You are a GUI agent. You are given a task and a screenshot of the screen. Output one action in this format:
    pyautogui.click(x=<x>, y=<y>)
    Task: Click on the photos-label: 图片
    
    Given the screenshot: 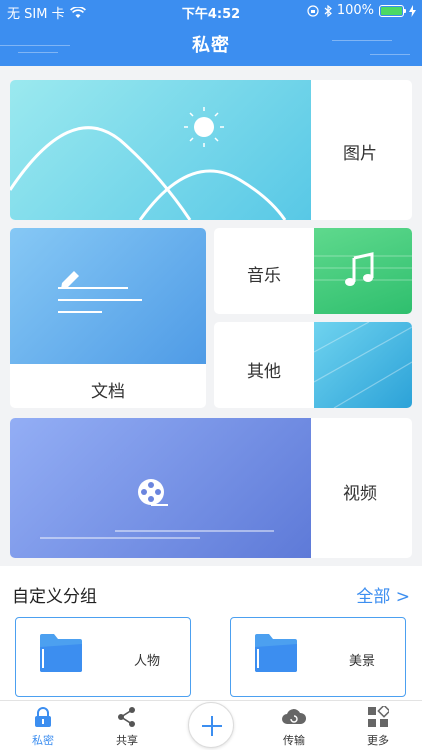 What is the action you would take?
    pyautogui.click(x=360, y=154)
    